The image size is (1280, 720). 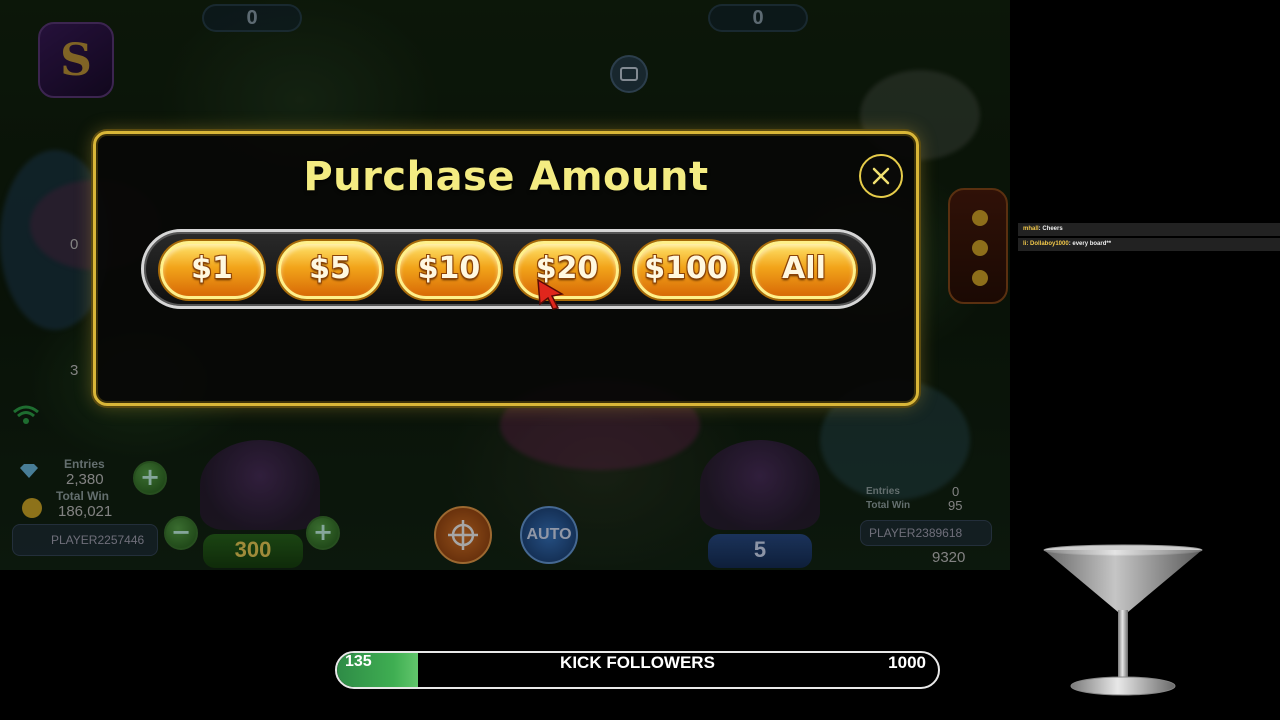 What do you see at coordinates (1123, 620) in the screenshot?
I see `martini-glass-icon` at bounding box center [1123, 620].